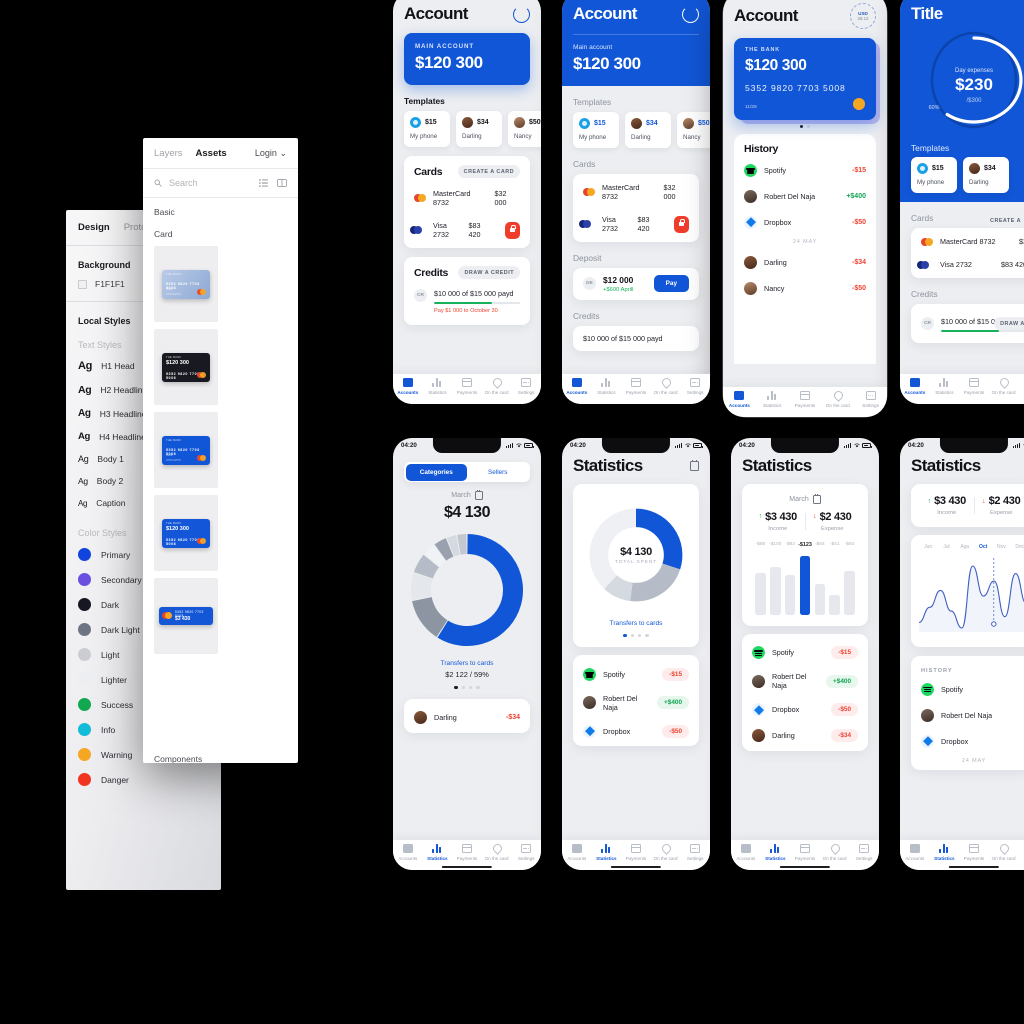  Describe the element at coordinates (467, 59) in the screenshot. I see `main-account-card: MAIN ACCOUNT $120 300` at that location.